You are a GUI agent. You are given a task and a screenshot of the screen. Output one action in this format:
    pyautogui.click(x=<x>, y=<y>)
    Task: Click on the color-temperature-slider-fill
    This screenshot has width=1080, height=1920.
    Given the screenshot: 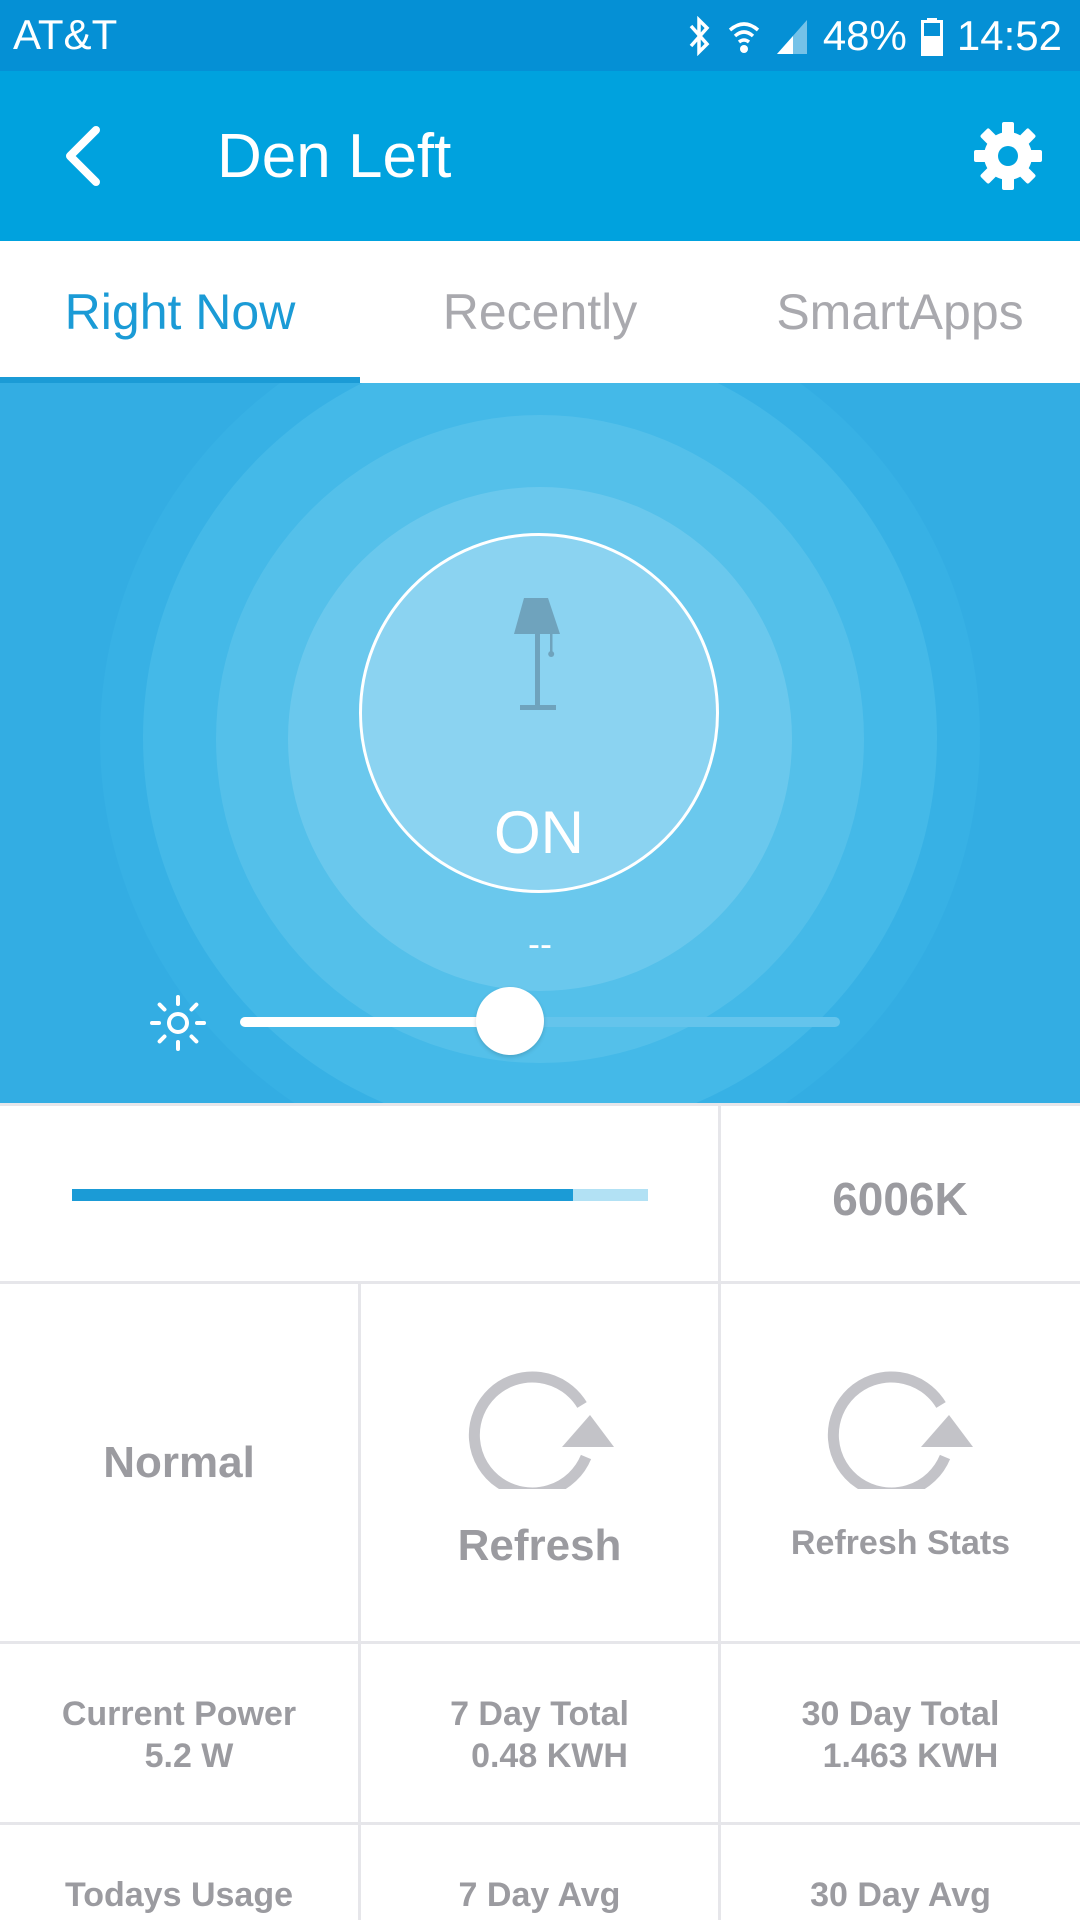 What is the action you would take?
    pyautogui.click(x=323, y=1195)
    